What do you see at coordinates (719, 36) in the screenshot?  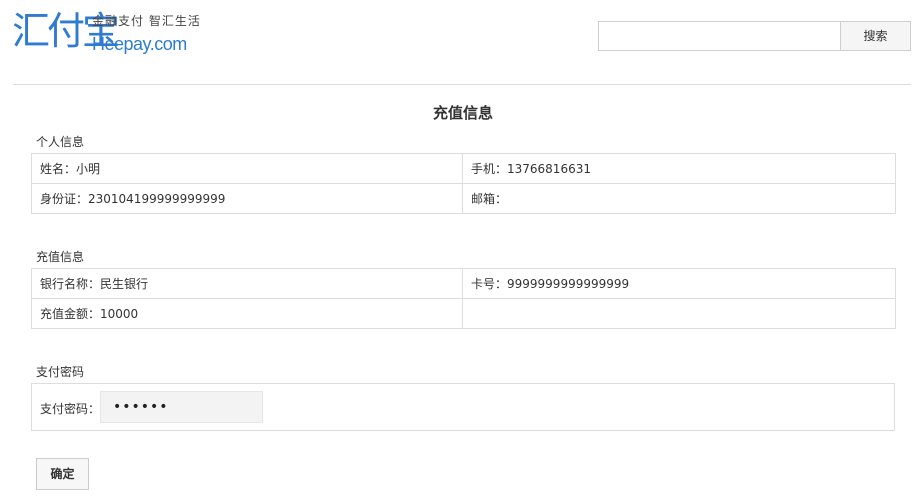 I see `search-input` at bounding box center [719, 36].